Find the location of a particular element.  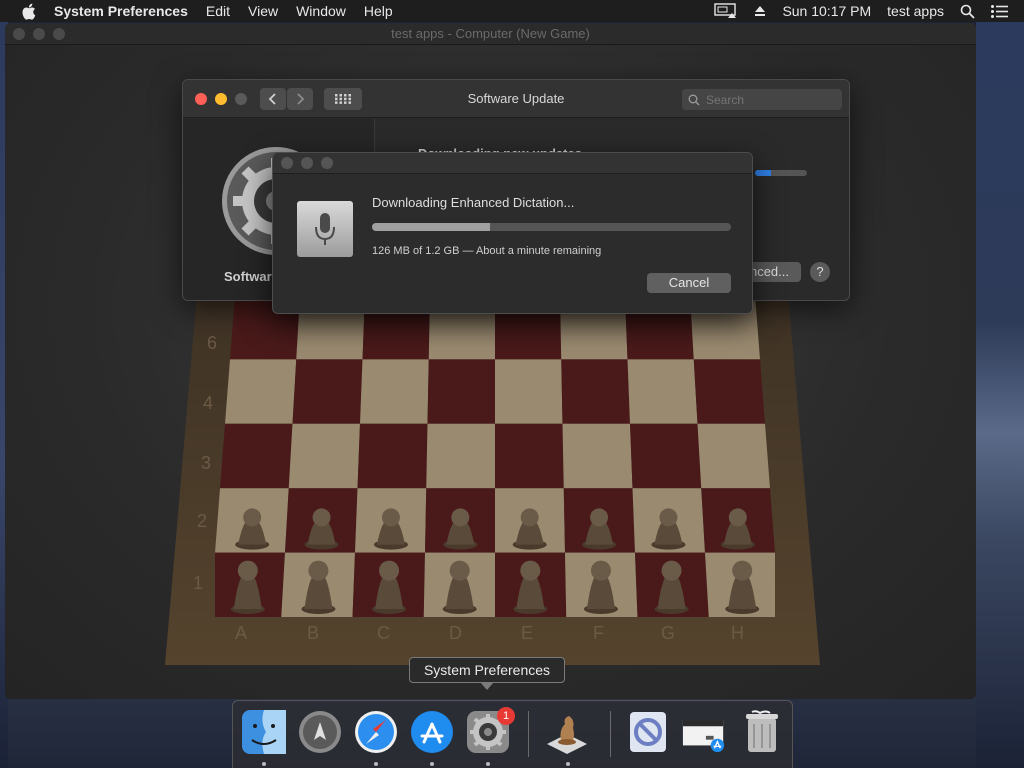

chess-icon is located at coordinates (567, 732).